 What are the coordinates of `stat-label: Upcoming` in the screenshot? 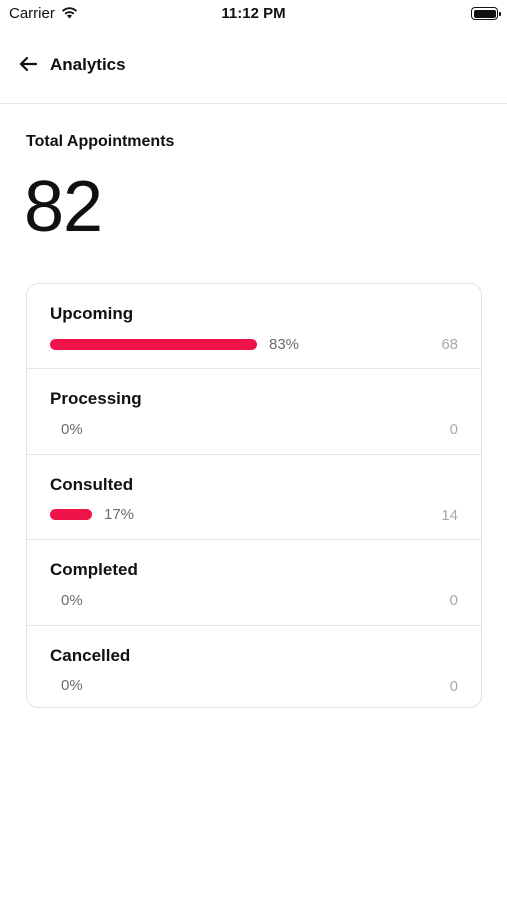 It's located at (92, 313).